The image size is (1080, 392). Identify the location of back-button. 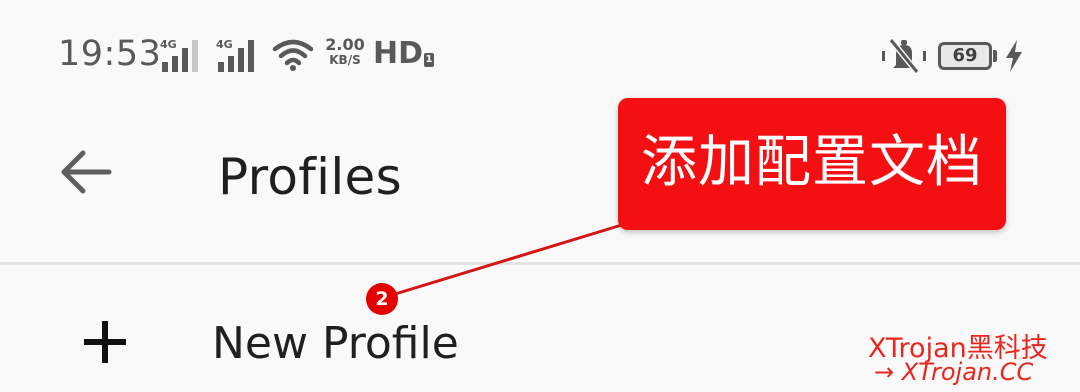
(86, 172).